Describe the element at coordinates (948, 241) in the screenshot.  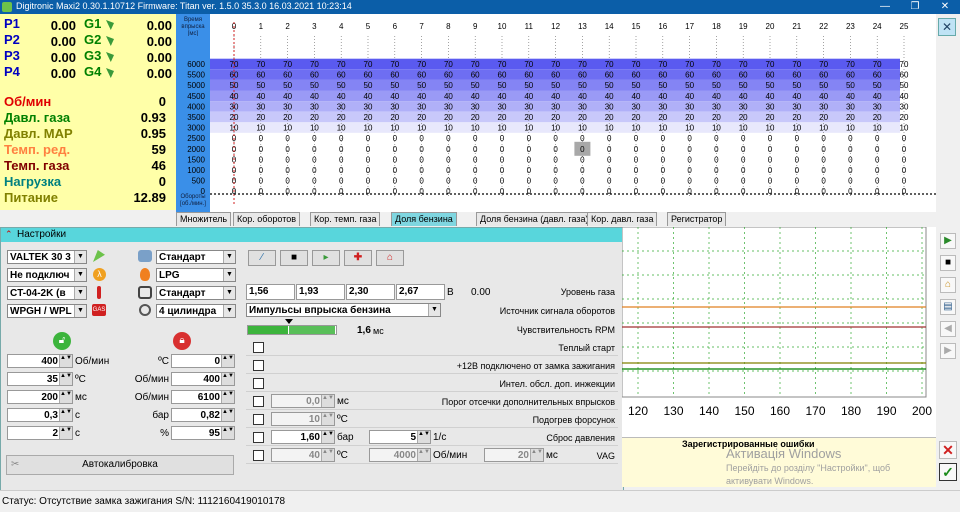
I see `play-icon: ▶` at that location.